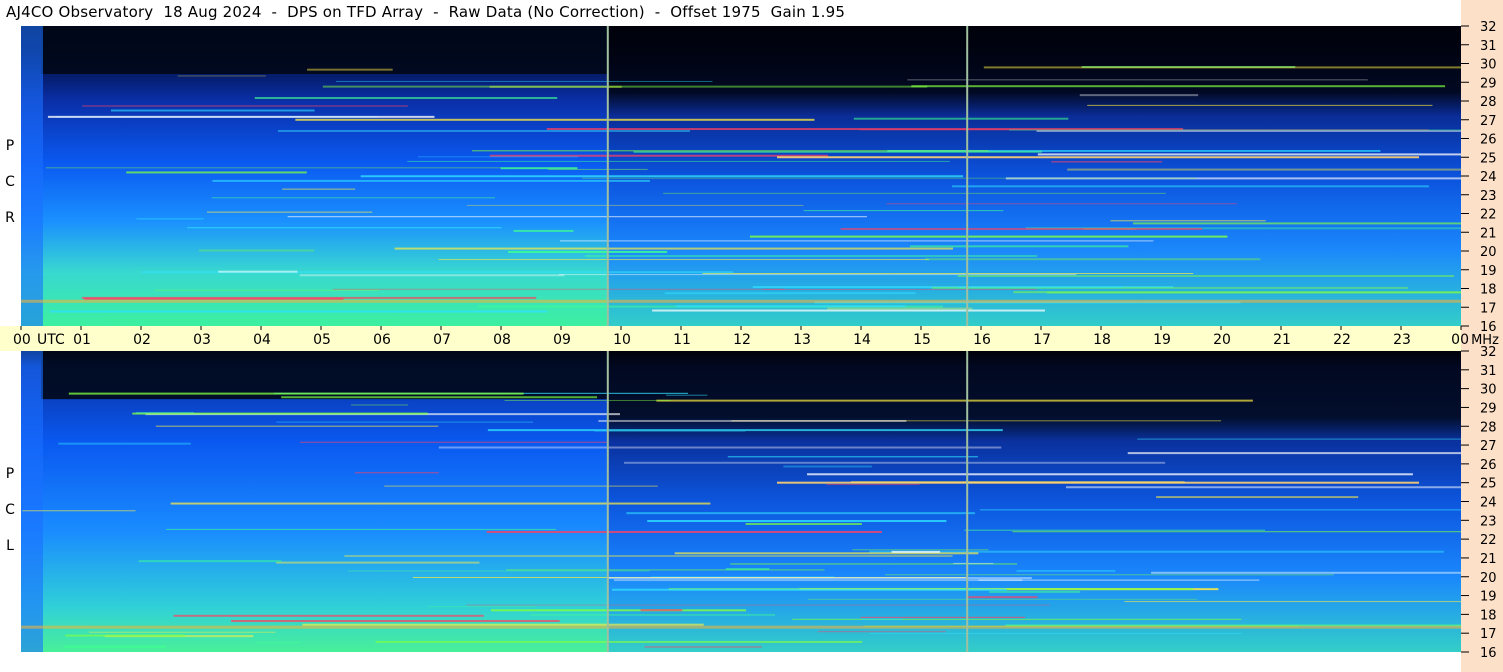 The image size is (1503, 672). What do you see at coordinates (442, 340) in the screenshot?
I see `x-tick-label: 07` at bounding box center [442, 340].